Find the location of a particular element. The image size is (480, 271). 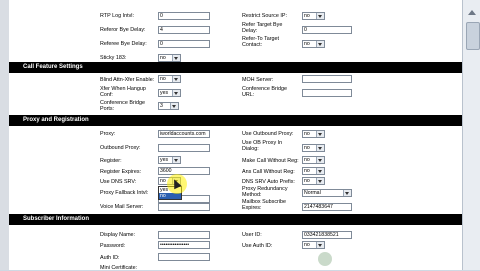

dns-srv-auto-prefix-select: no is located at coordinates (313, 181).